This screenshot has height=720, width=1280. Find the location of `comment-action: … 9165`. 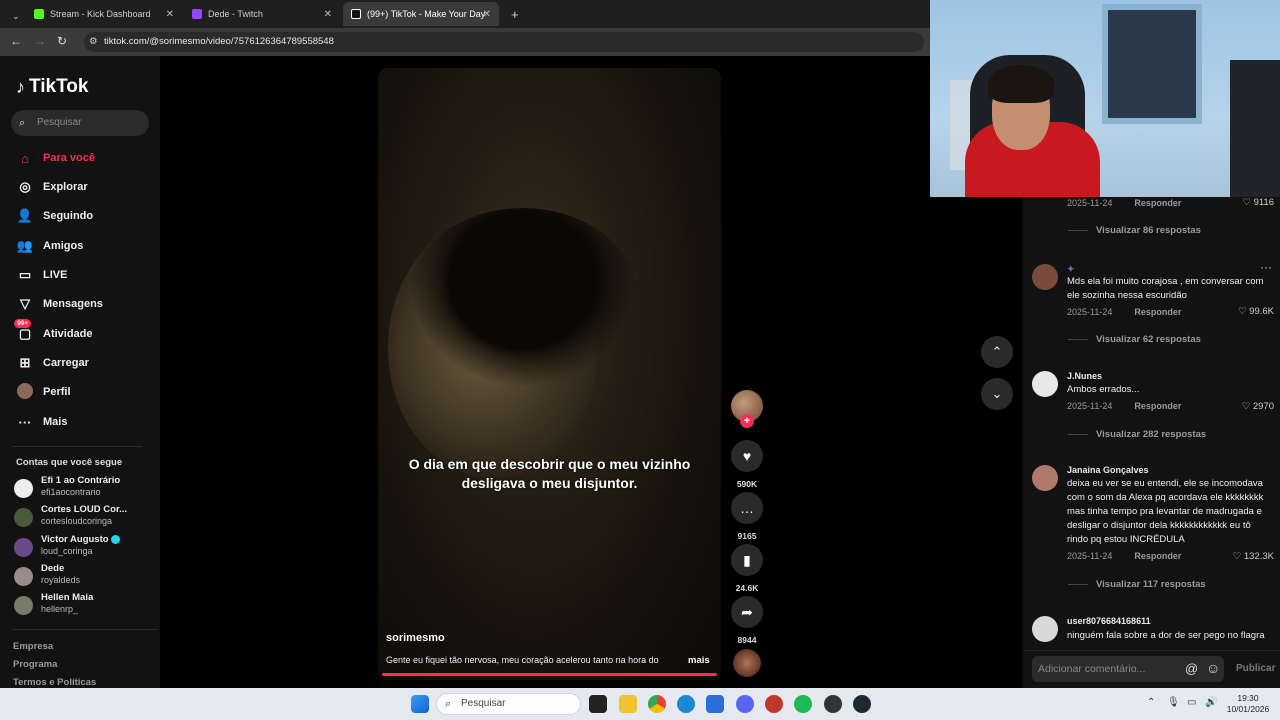

comment-action: … 9165 is located at coordinates (747, 516).